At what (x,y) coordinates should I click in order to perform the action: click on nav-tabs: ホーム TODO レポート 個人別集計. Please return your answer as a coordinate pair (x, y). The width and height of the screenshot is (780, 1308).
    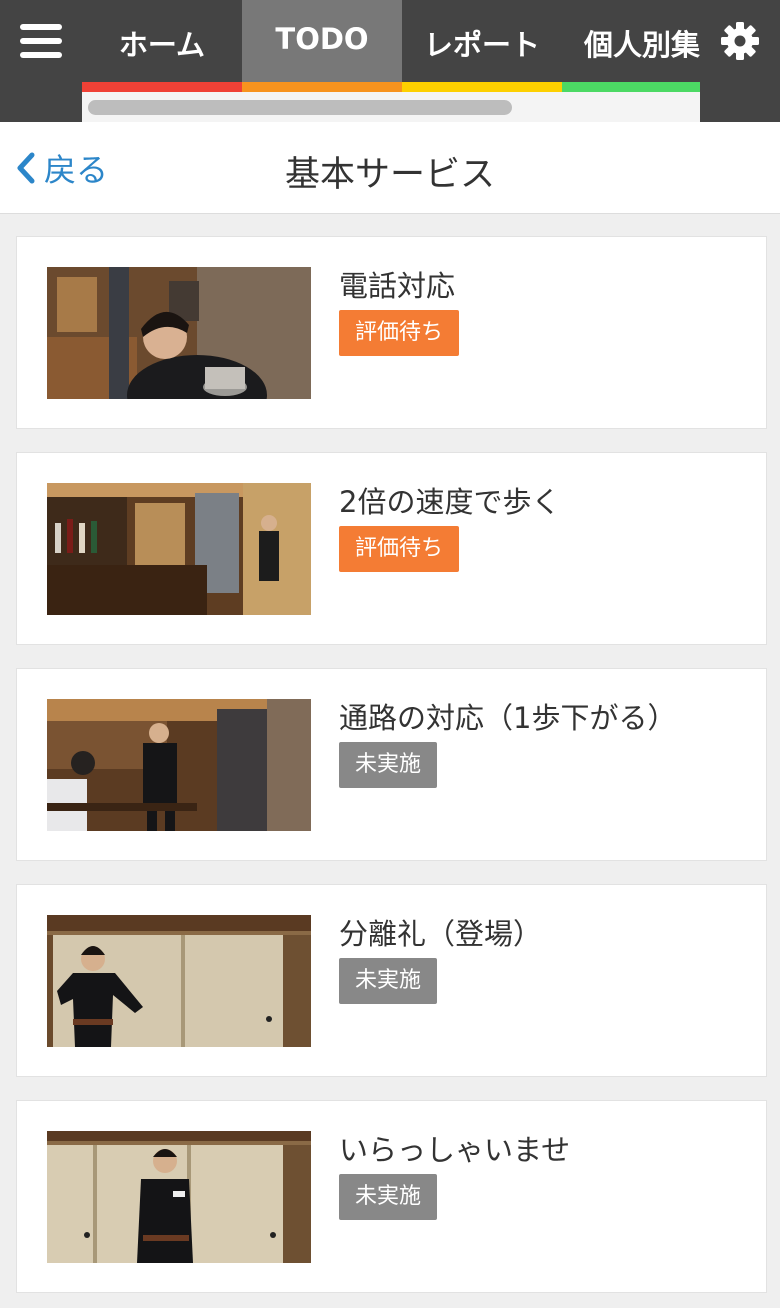
    Looking at the image, I should click on (391, 46).